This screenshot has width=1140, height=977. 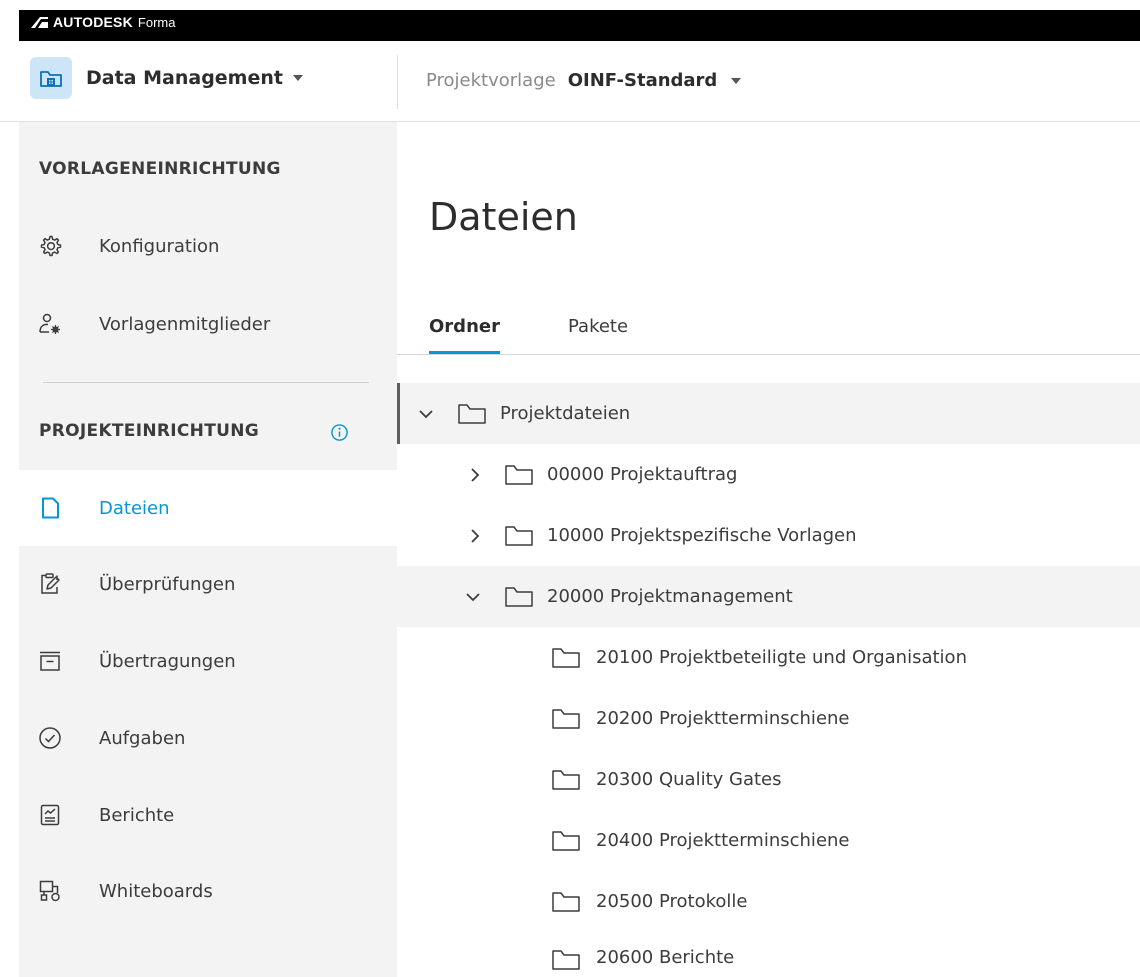 What do you see at coordinates (670, 596) in the screenshot?
I see `tree-label: 20000 Projektmanagement` at bounding box center [670, 596].